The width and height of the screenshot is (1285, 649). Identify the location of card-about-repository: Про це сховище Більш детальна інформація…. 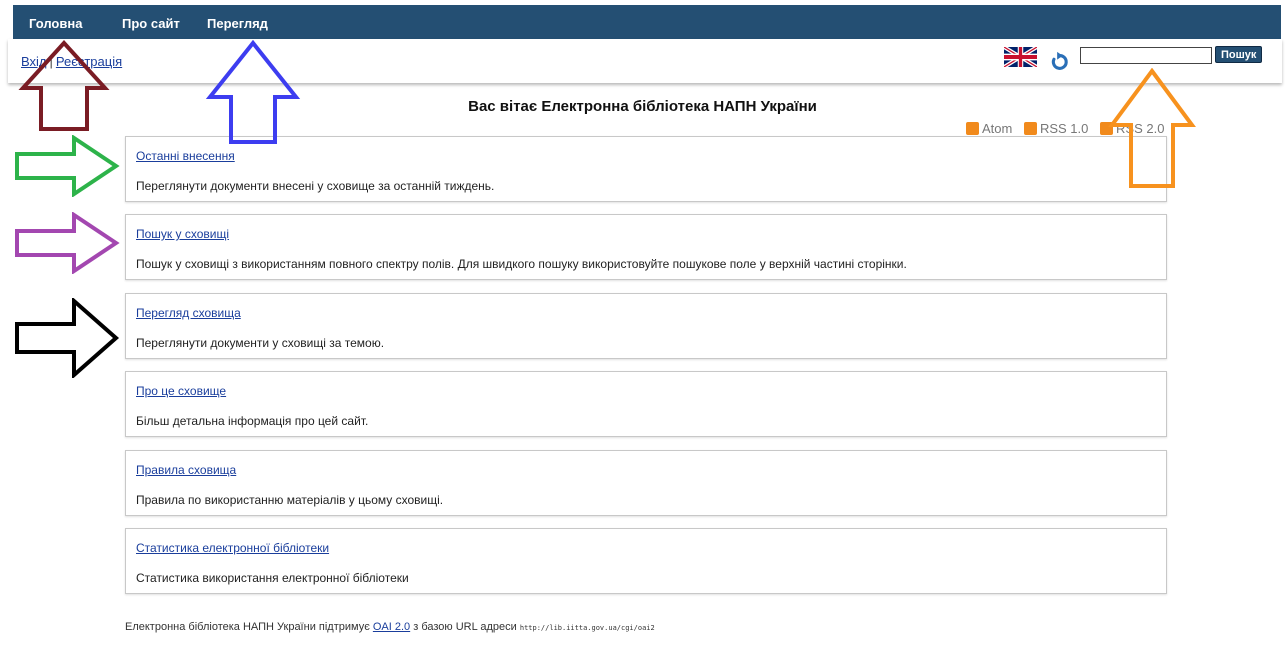
(646, 404).